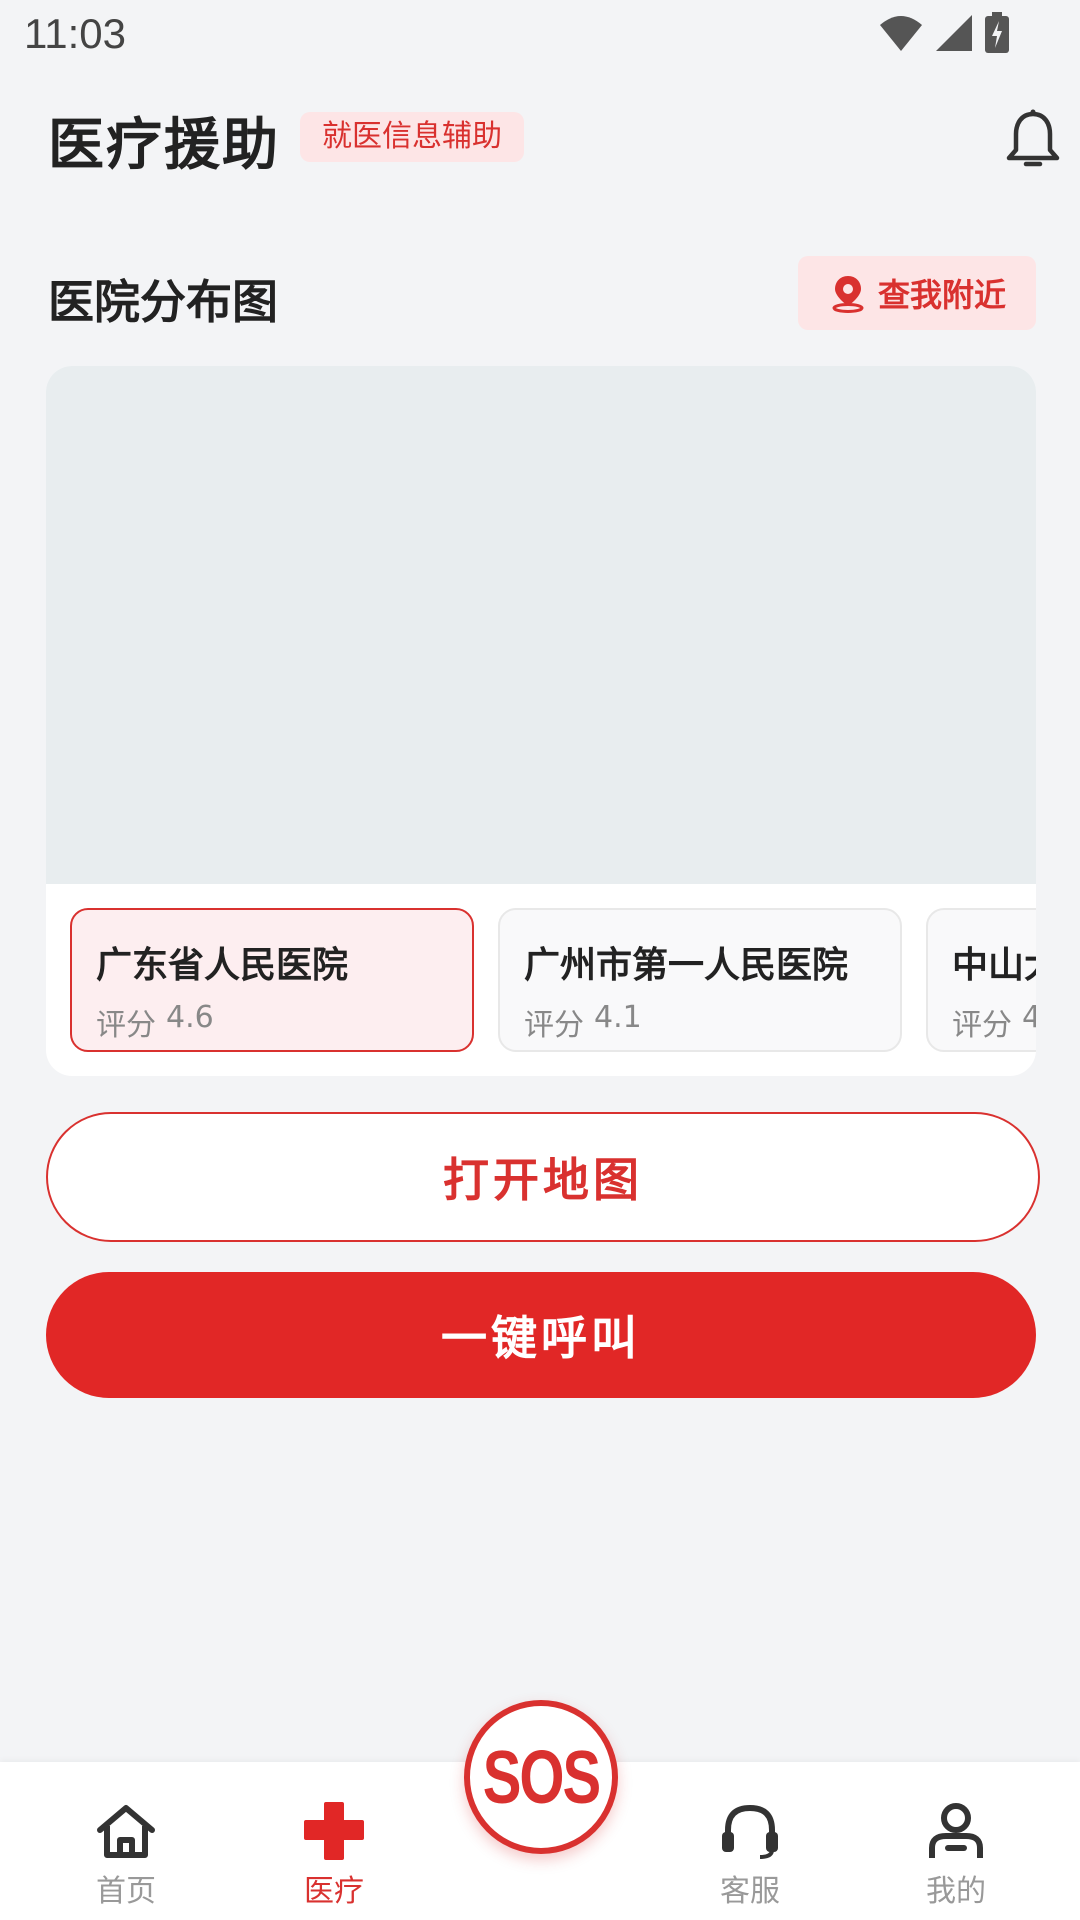 This screenshot has height=1920, width=1080. I want to click on nav-item-profile: 我的, so click(956, 1856).